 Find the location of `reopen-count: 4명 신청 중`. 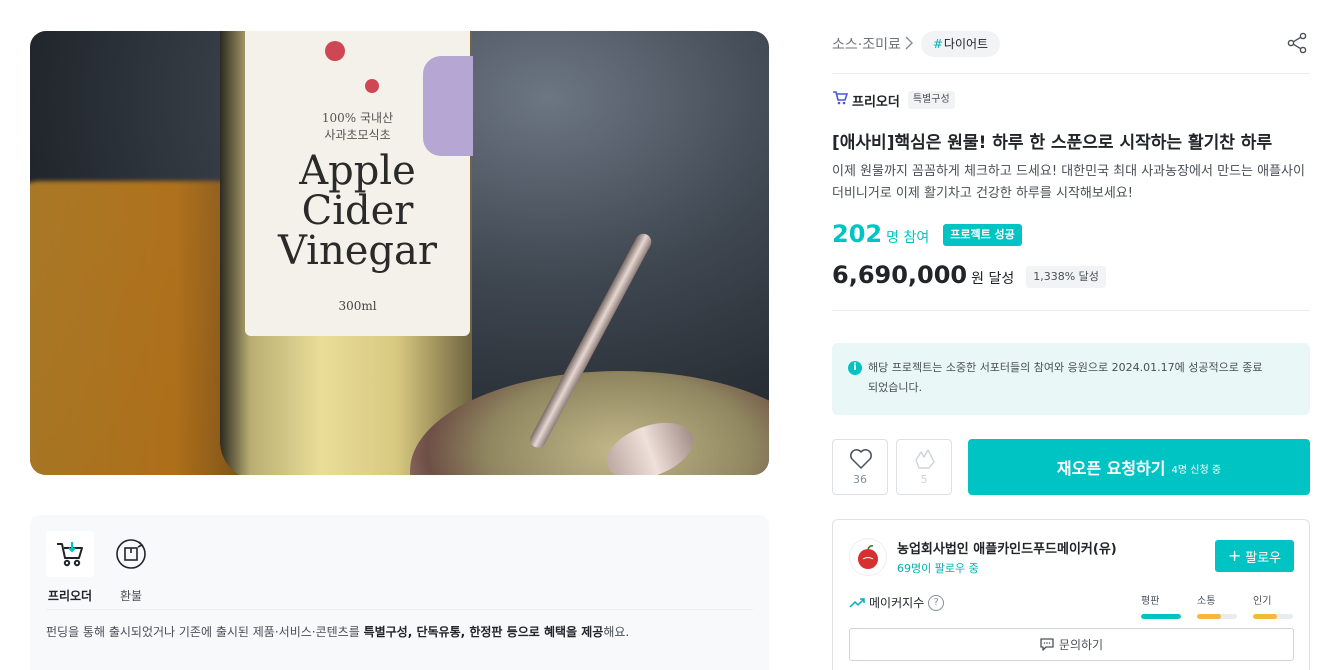

reopen-count: 4명 신청 중 is located at coordinates (1196, 470).